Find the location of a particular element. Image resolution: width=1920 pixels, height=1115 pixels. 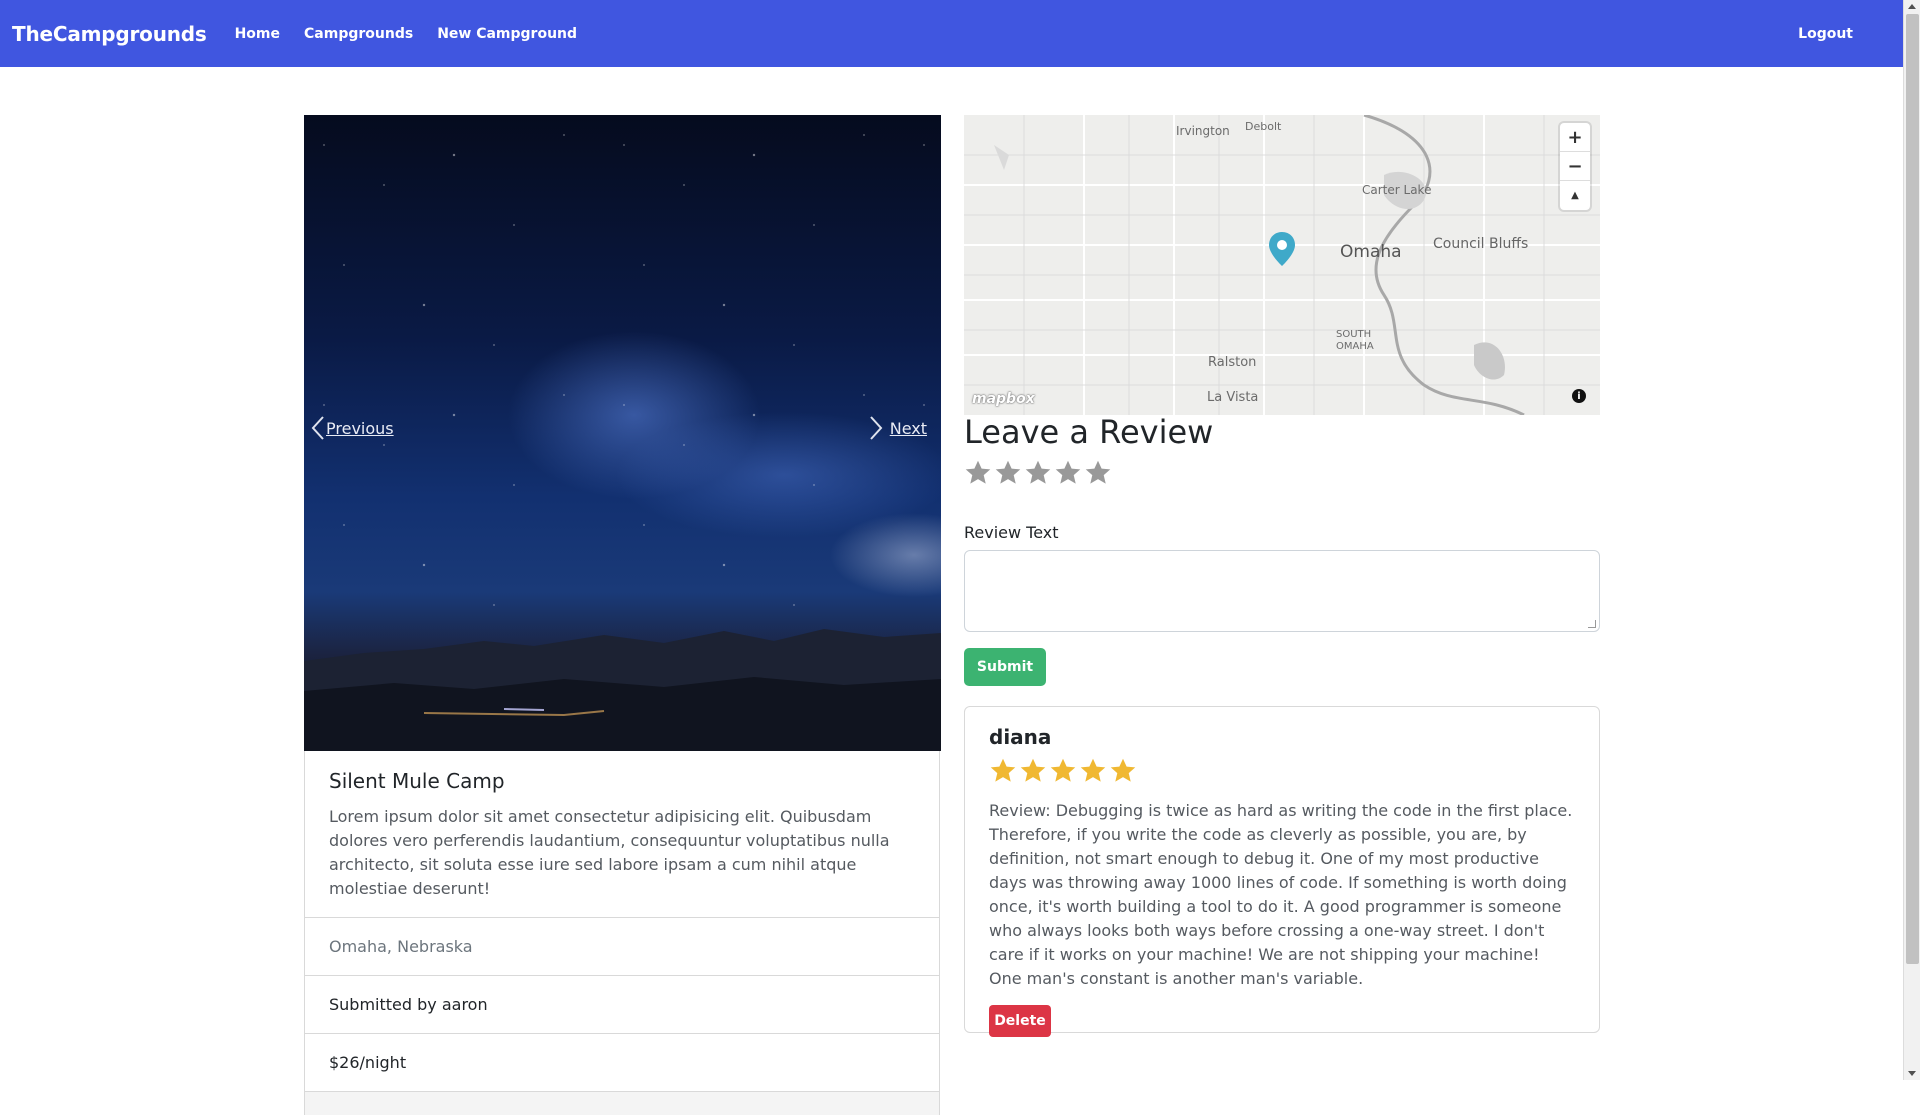

map-label-irvington: Irvington is located at coordinates (1203, 131).